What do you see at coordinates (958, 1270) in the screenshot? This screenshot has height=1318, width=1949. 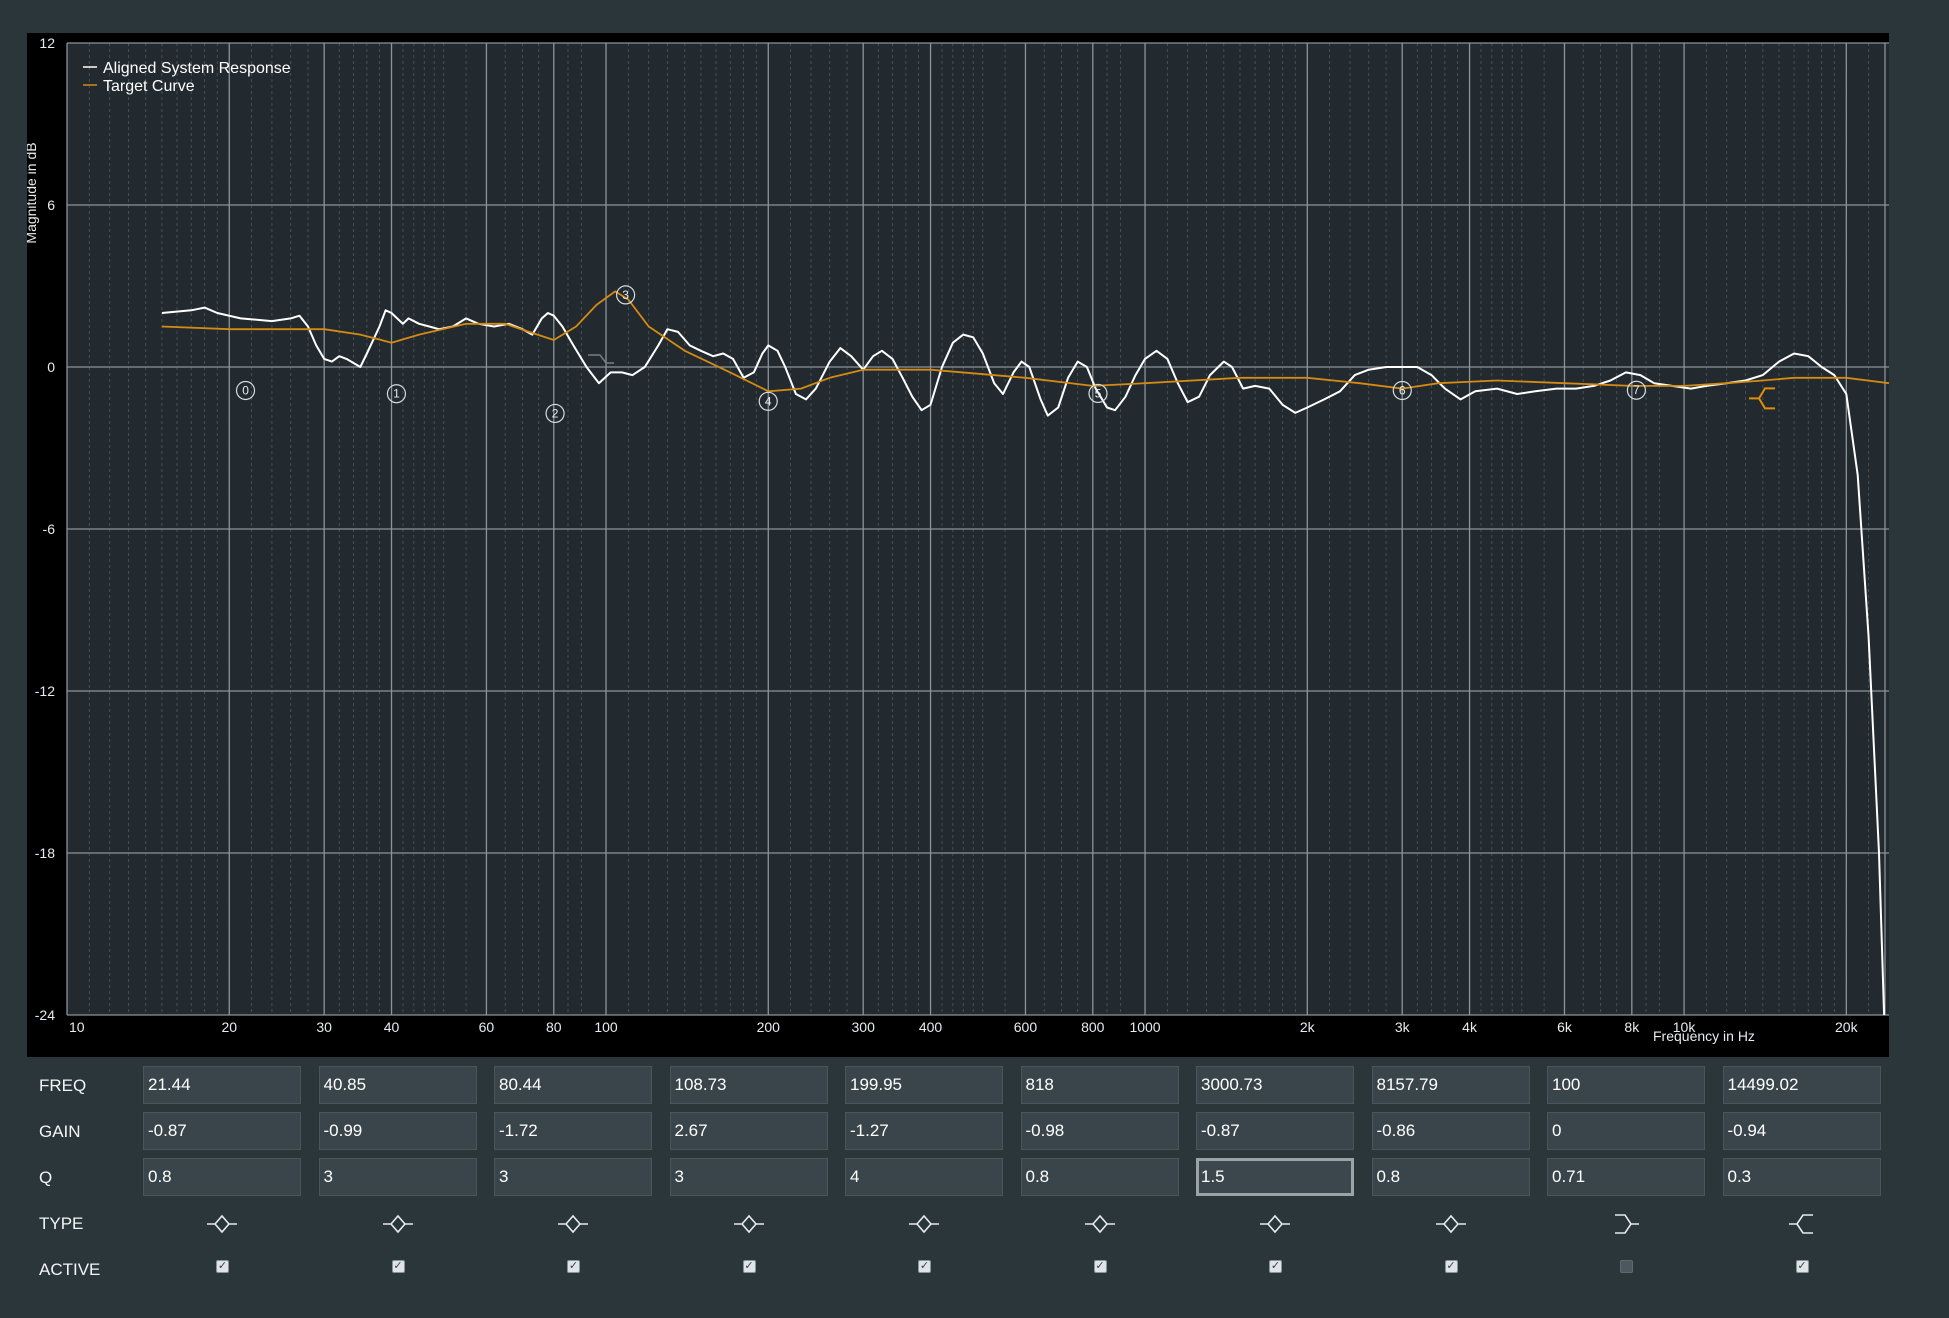 I see `active-row: ACTIVE` at bounding box center [958, 1270].